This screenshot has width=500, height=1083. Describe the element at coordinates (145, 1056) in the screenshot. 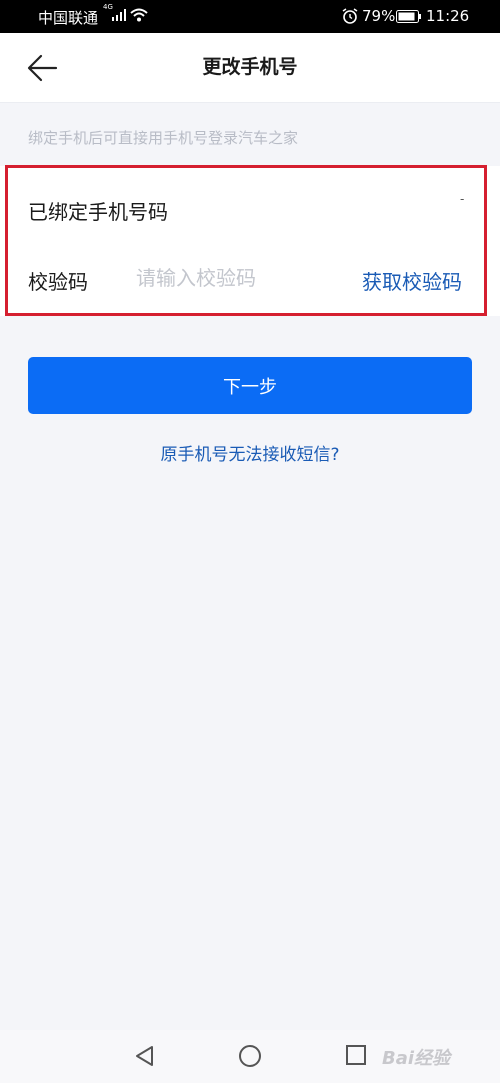

I see `triangle-back-icon` at that location.